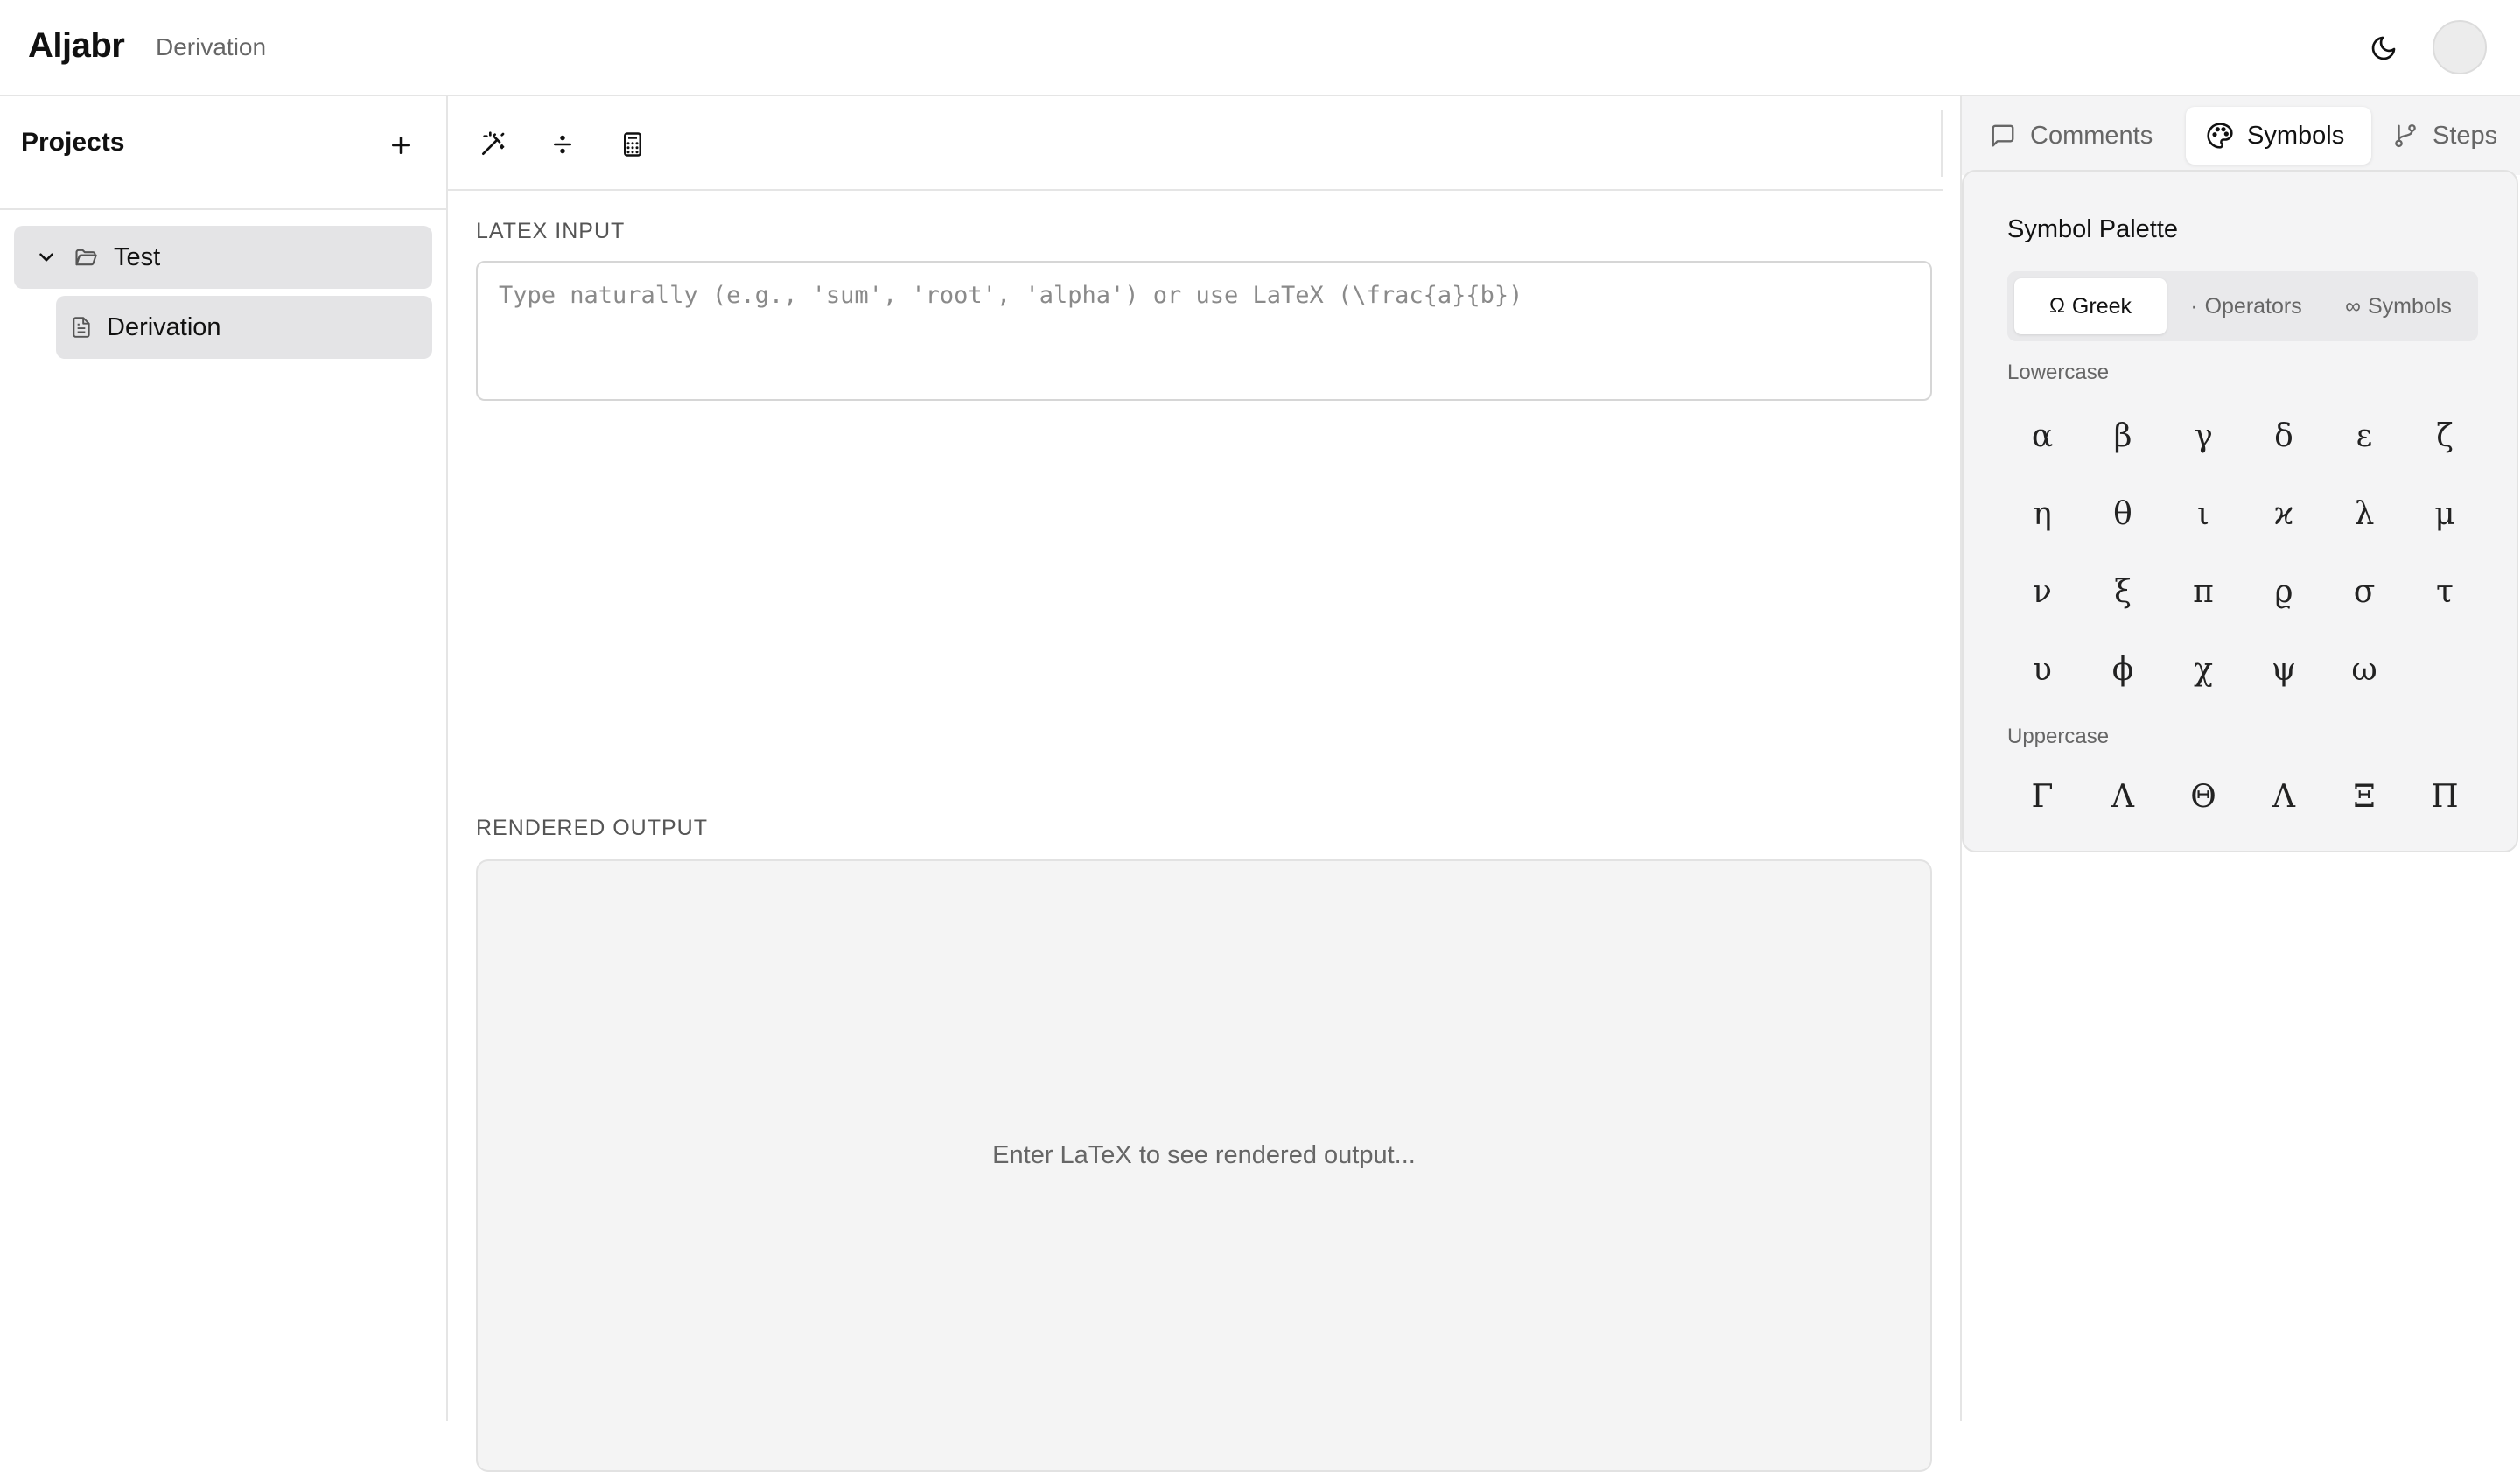  What do you see at coordinates (2445, 796) in the screenshot?
I see `symbol-button: Π` at bounding box center [2445, 796].